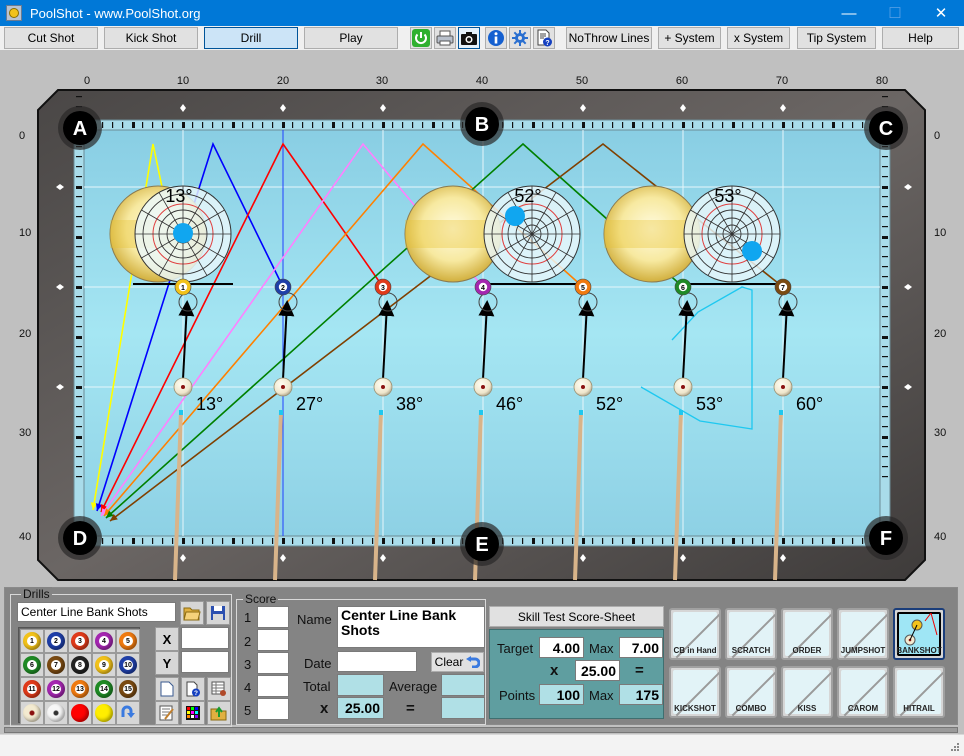 This screenshot has width=964, height=756. I want to click on export-drill-button, so click(219, 713).